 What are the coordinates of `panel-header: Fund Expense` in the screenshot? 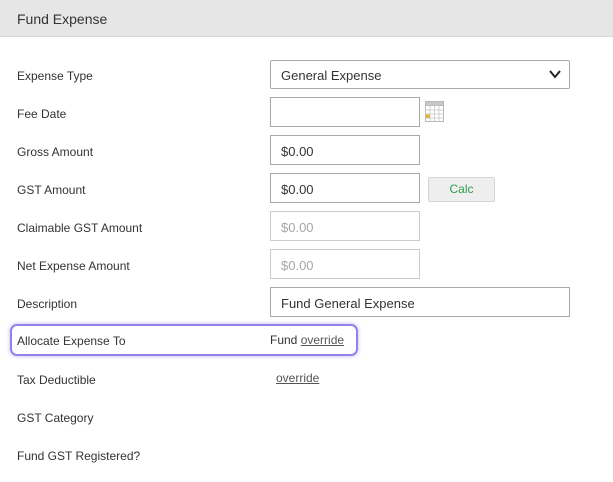 It's located at (306, 18).